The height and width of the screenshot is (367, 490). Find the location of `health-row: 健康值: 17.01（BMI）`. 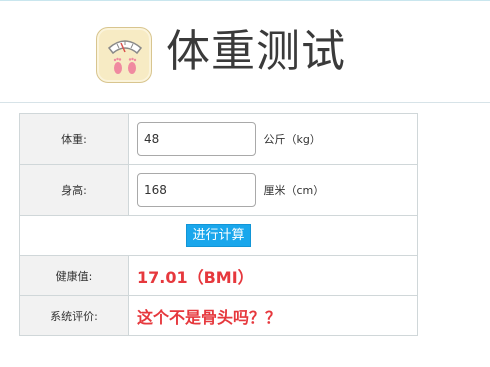

health-row: 健康值: 17.01（BMI） is located at coordinates (218, 275).